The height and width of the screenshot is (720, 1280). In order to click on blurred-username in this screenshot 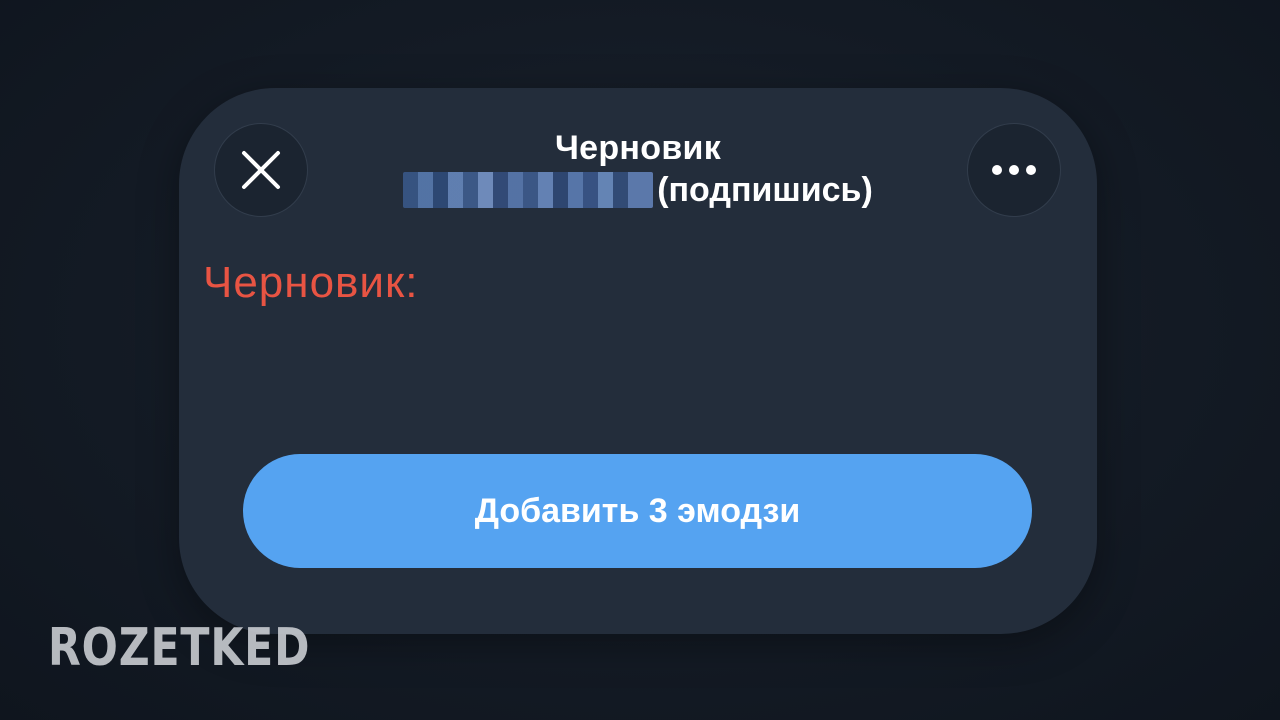, I will do `click(528, 190)`.